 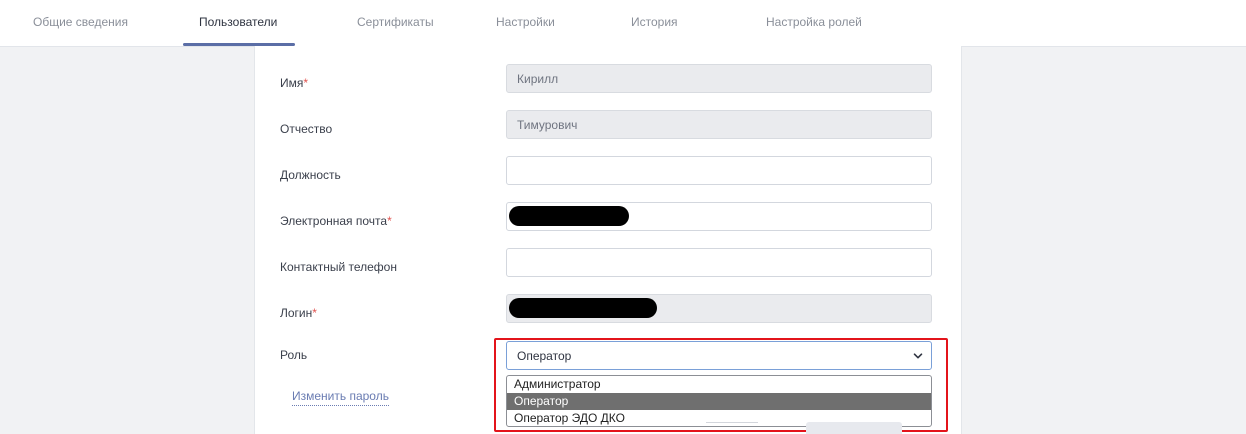 What do you see at coordinates (719, 78) in the screenshot?
I see `first-name-field` at bounding box center [719, 78].